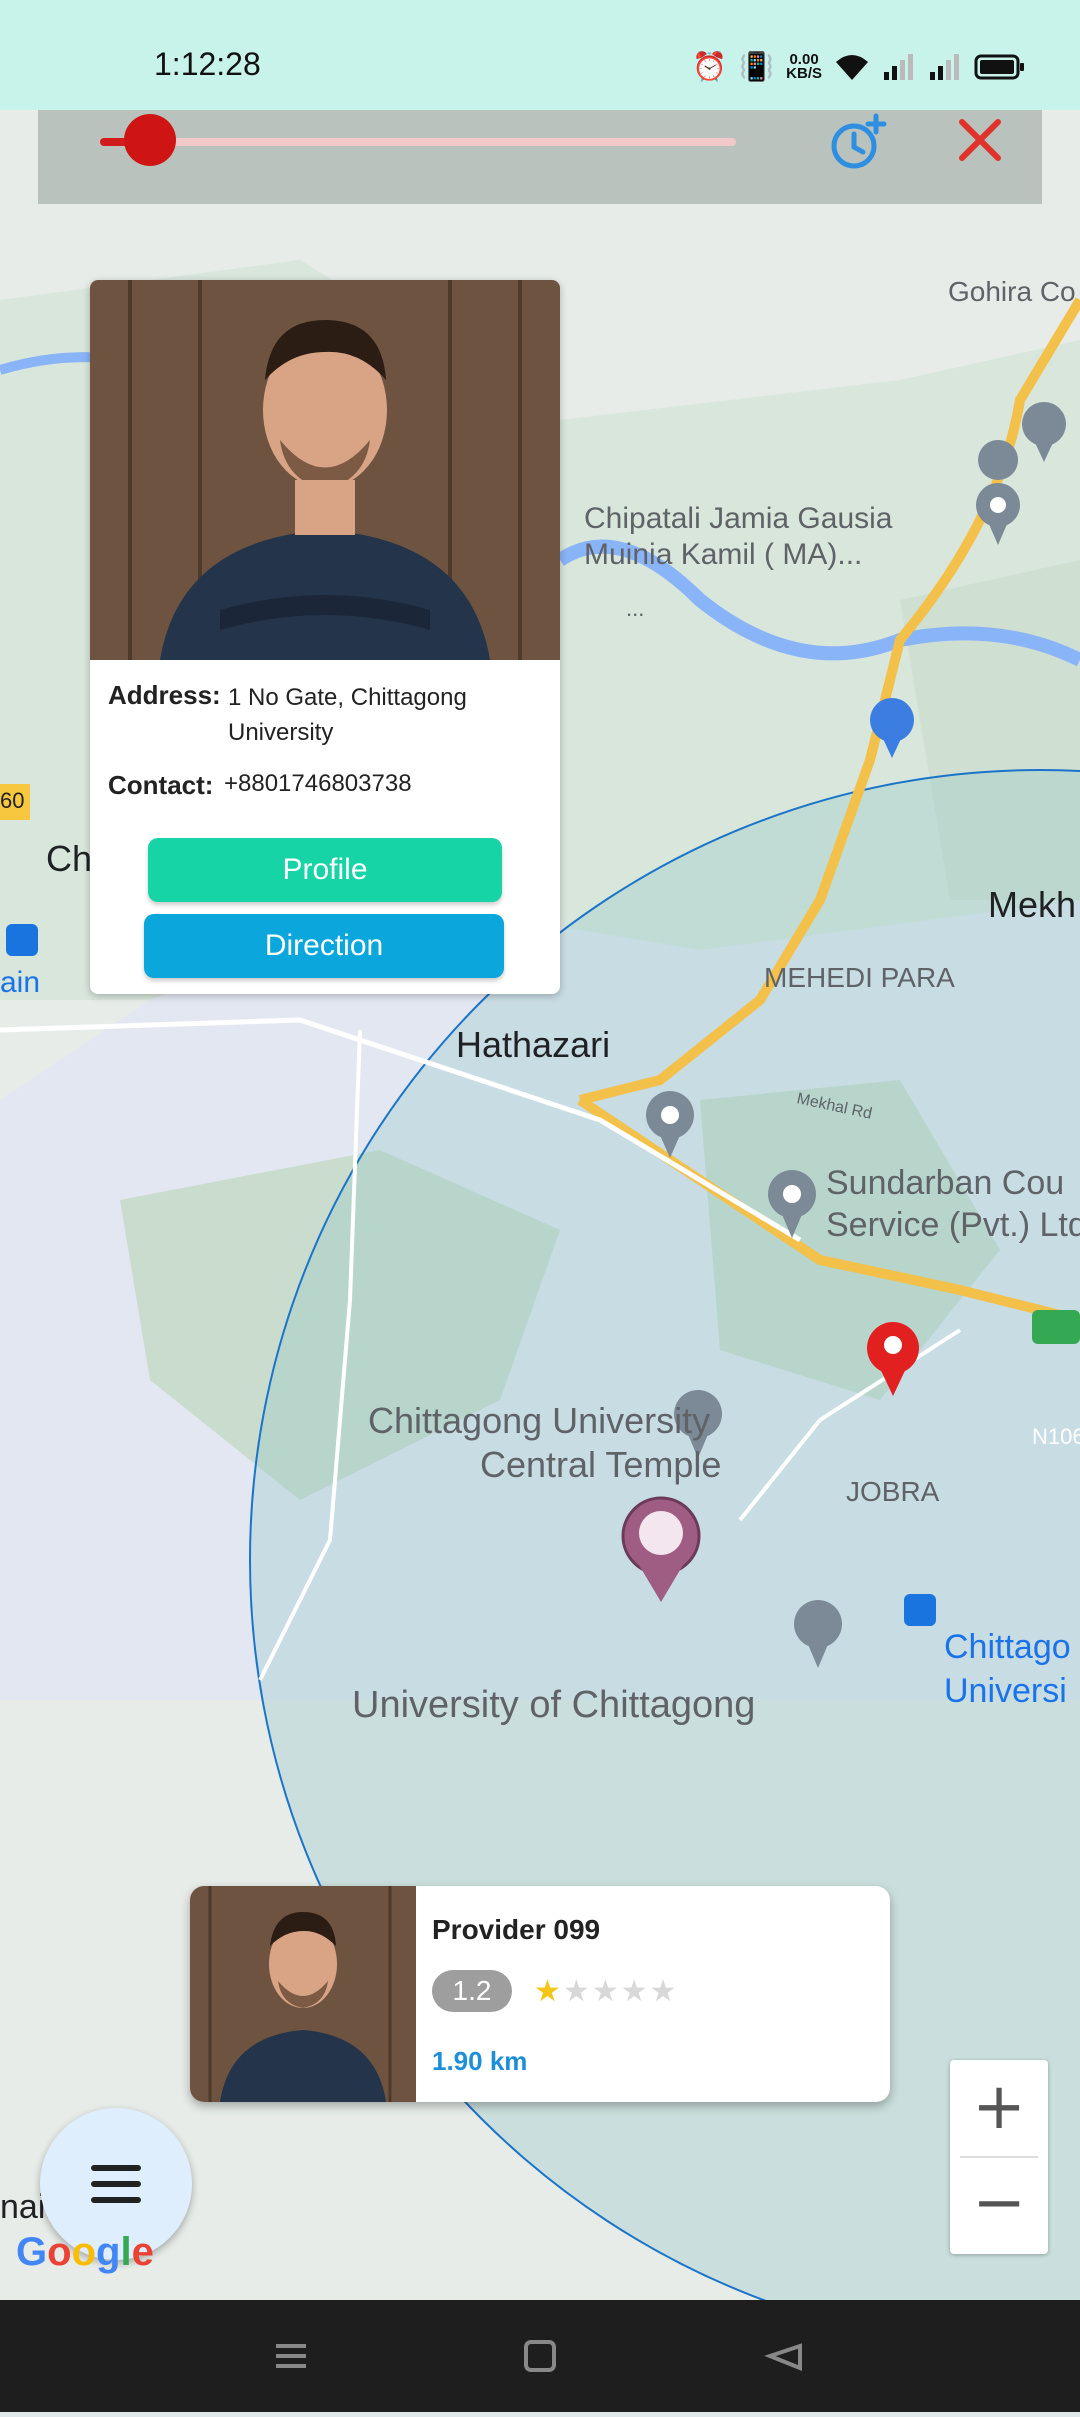 The image size is (1080, 2417). I want to click on map-label-mekh: Mekh, so click(1032, 904).